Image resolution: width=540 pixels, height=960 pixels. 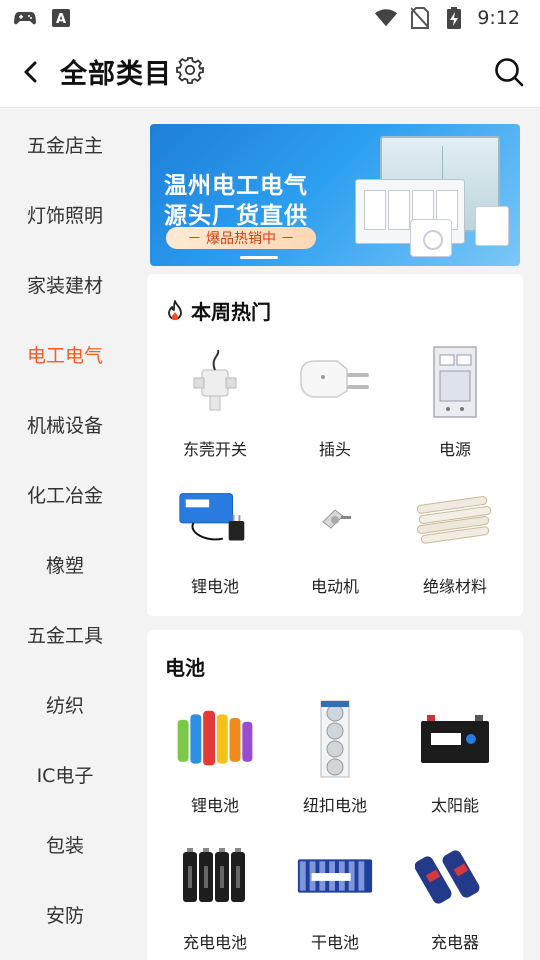 What do you see at coordinates (335, 195) in the screenshot?
I see `promo-banner: 温州电工电气 源头厂货直供 － 爆品热销中 －` at bounding box center [335, 195].